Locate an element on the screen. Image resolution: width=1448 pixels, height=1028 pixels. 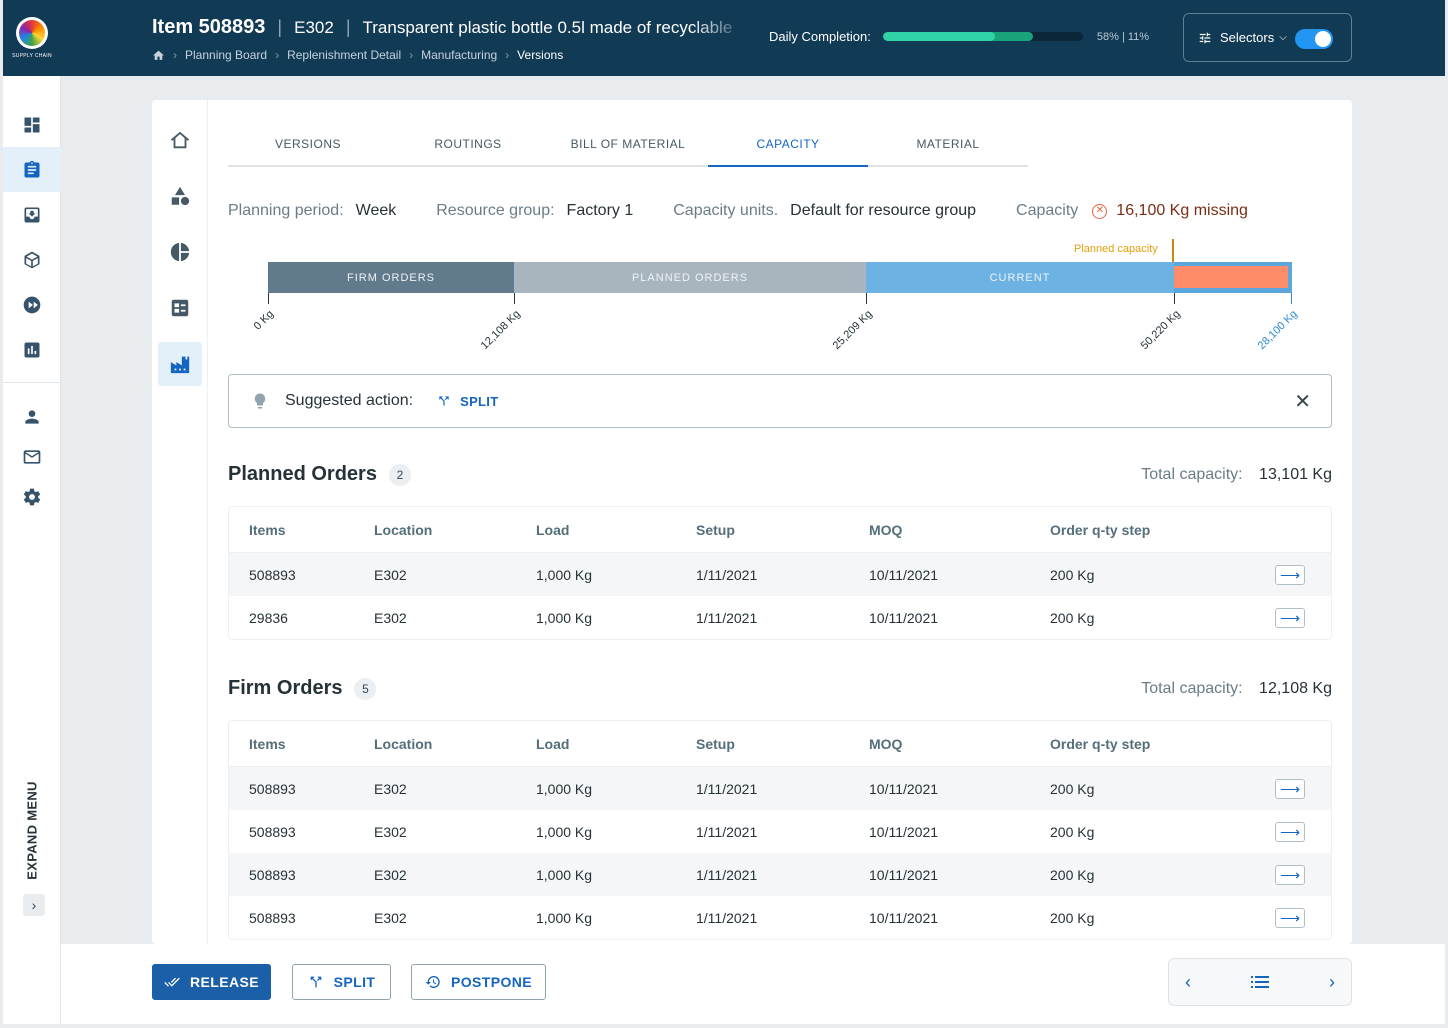
selectors-toggle is located at coordinates (1314, 39).